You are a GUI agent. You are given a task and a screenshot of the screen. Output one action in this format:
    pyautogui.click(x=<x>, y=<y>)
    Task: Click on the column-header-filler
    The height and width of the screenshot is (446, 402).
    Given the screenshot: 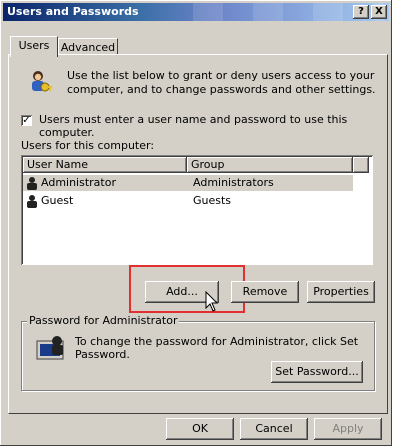 What is the action you would take?
    pyautogui.click(x=361, y=165)
    